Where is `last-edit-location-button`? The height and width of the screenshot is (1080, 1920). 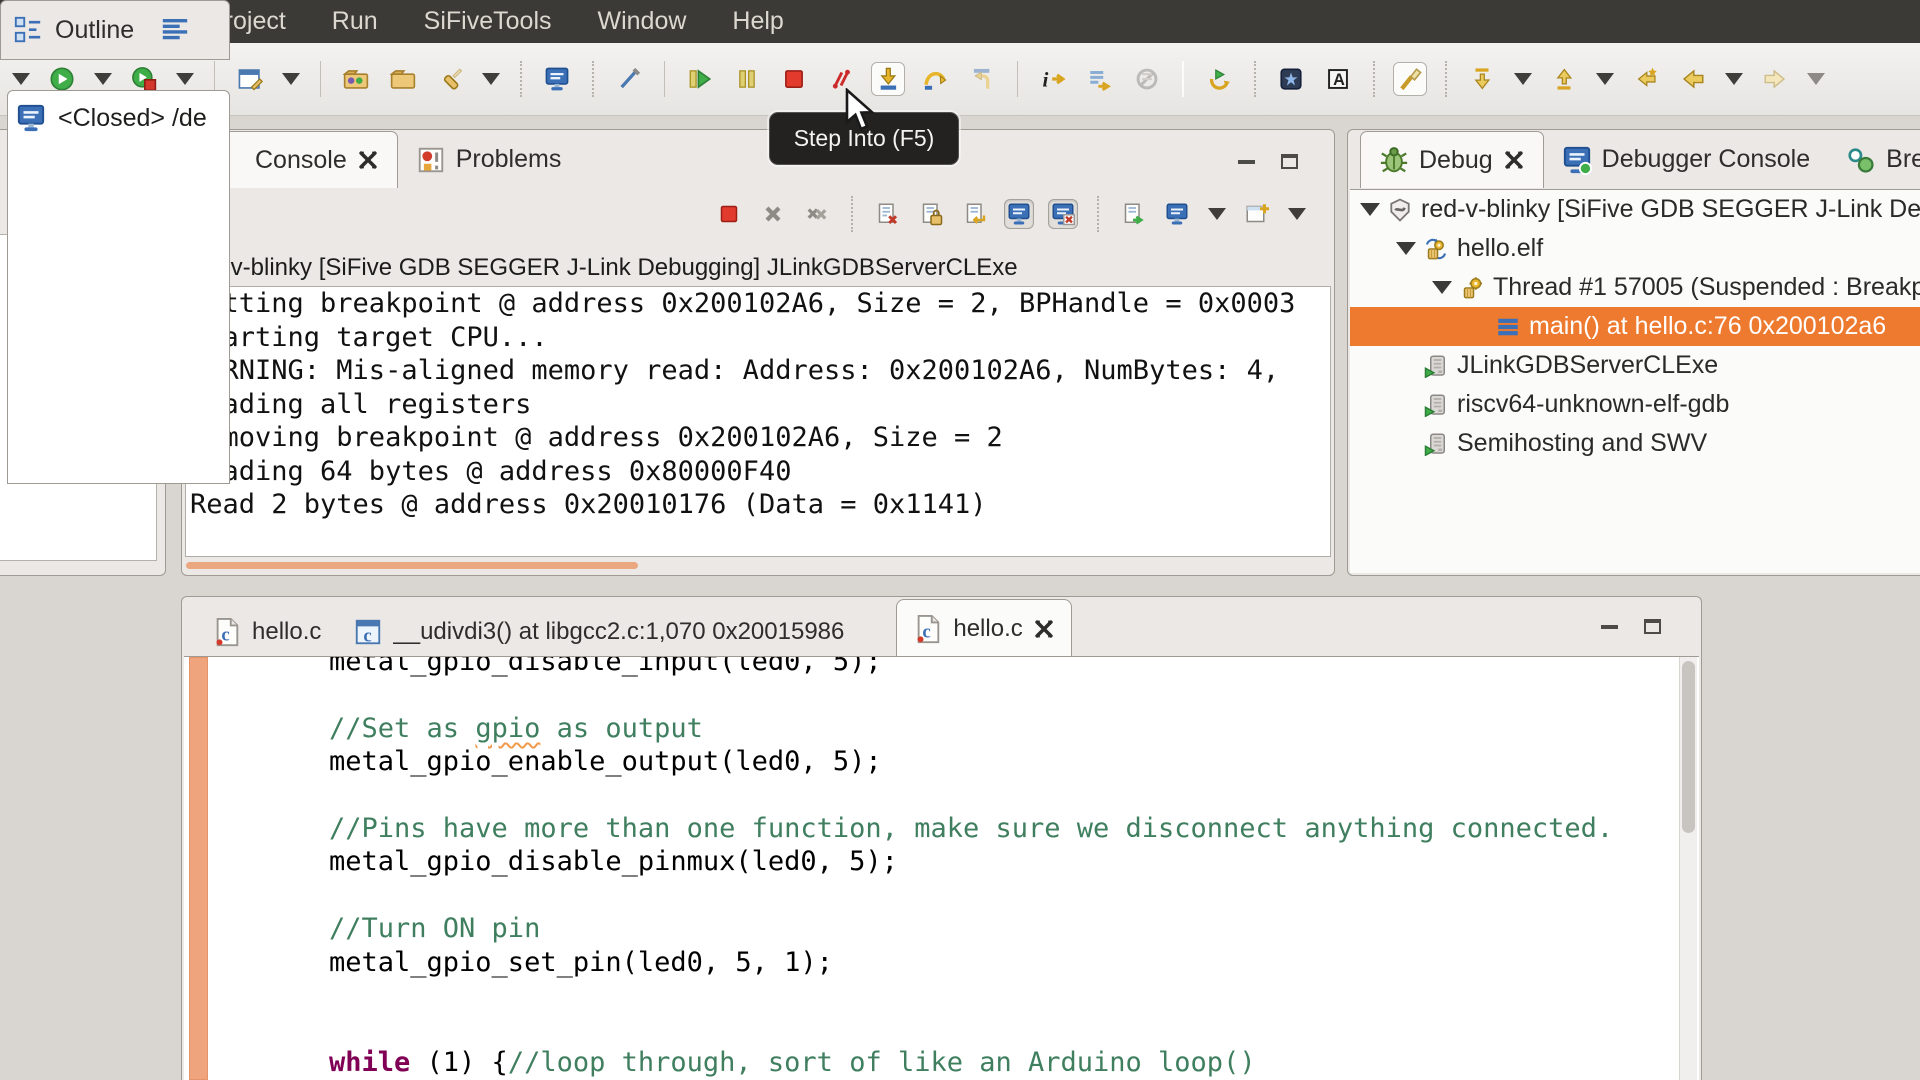 last-edit-location-button is located at coordinates (1646, 79).